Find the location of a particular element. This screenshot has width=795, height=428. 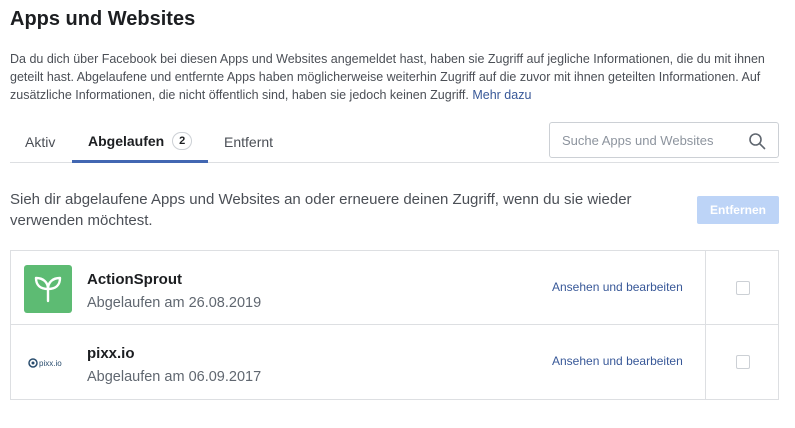

count-badge: 2 is located at coordinates (182, 140).